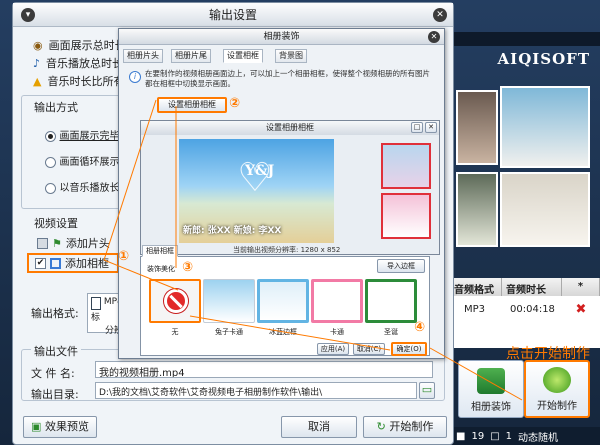  What do you see at coordinates (124, 256) in the screenshot?
I see `step-1-label: ①` at bounding box center [124, 256].